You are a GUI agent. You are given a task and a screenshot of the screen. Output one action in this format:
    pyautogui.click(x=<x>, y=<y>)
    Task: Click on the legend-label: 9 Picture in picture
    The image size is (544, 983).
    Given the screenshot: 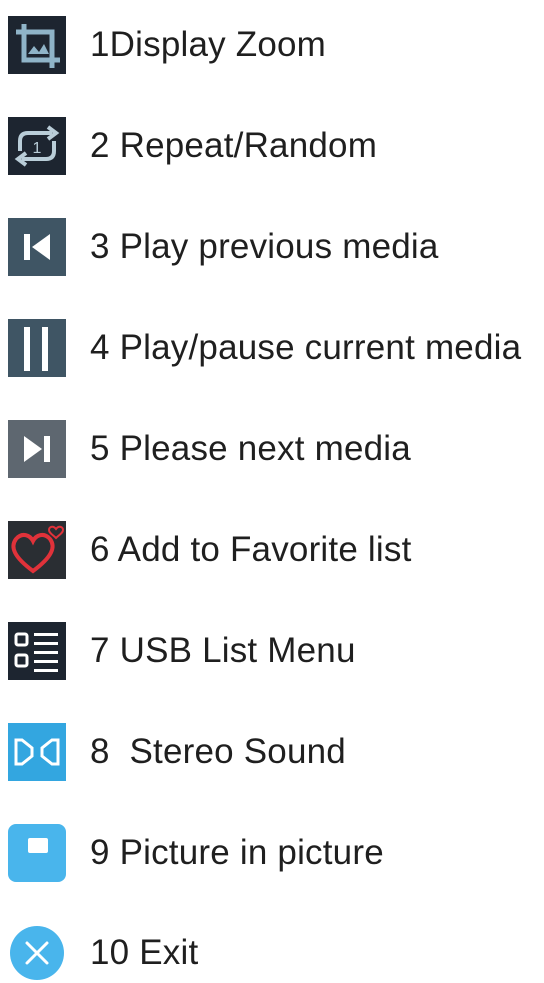 What is the action you would take?
    pyautogui.click(x=237, y=852)
    